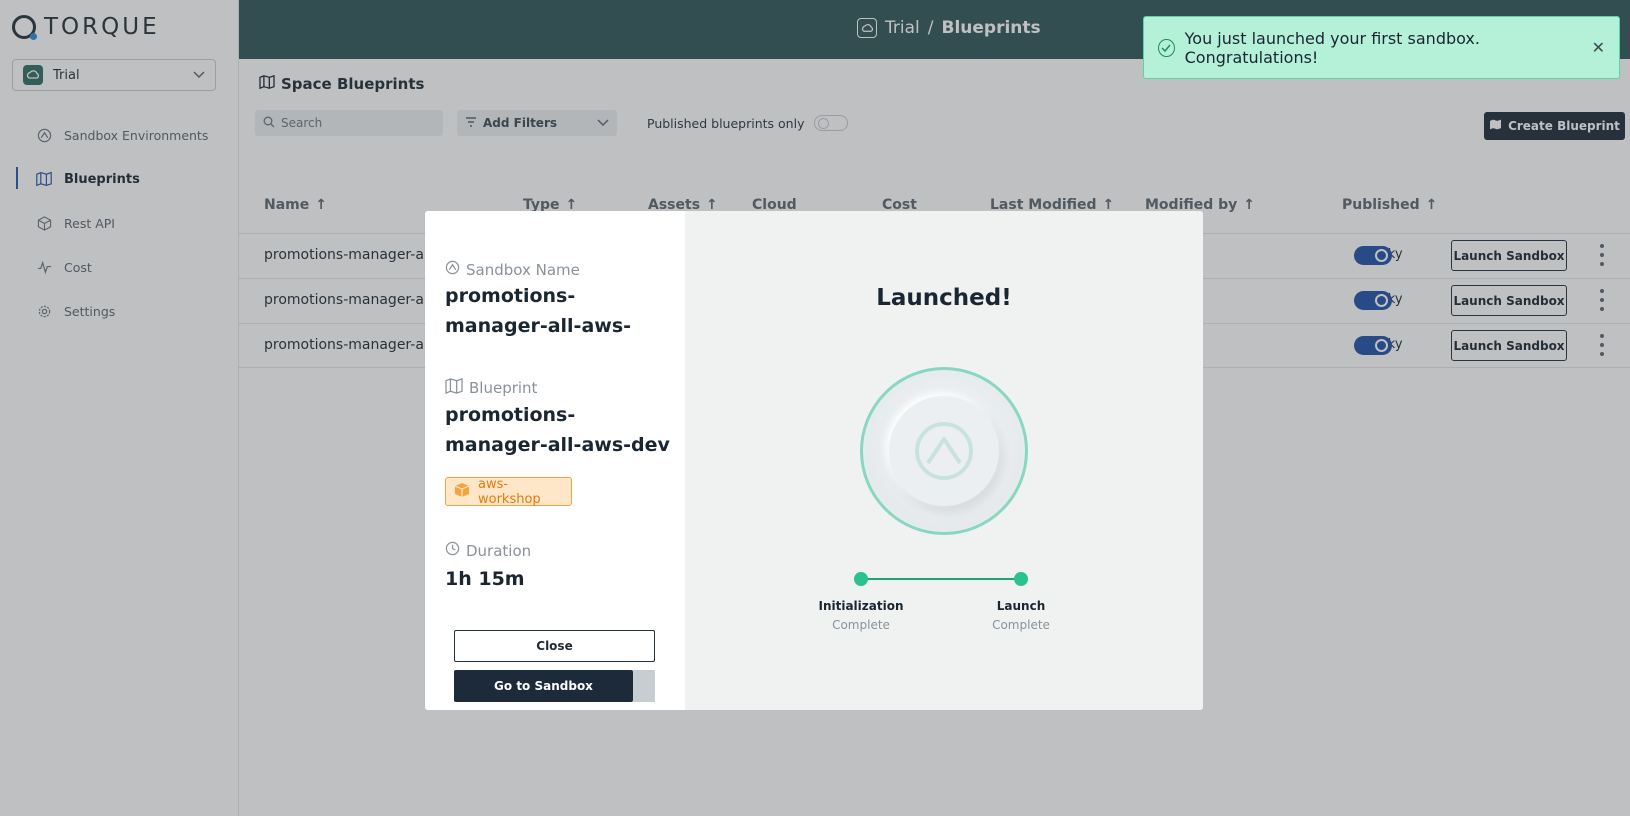  Describe the element at coordinates (454, 388) in the screenshot. I see `map-icon` at that location.